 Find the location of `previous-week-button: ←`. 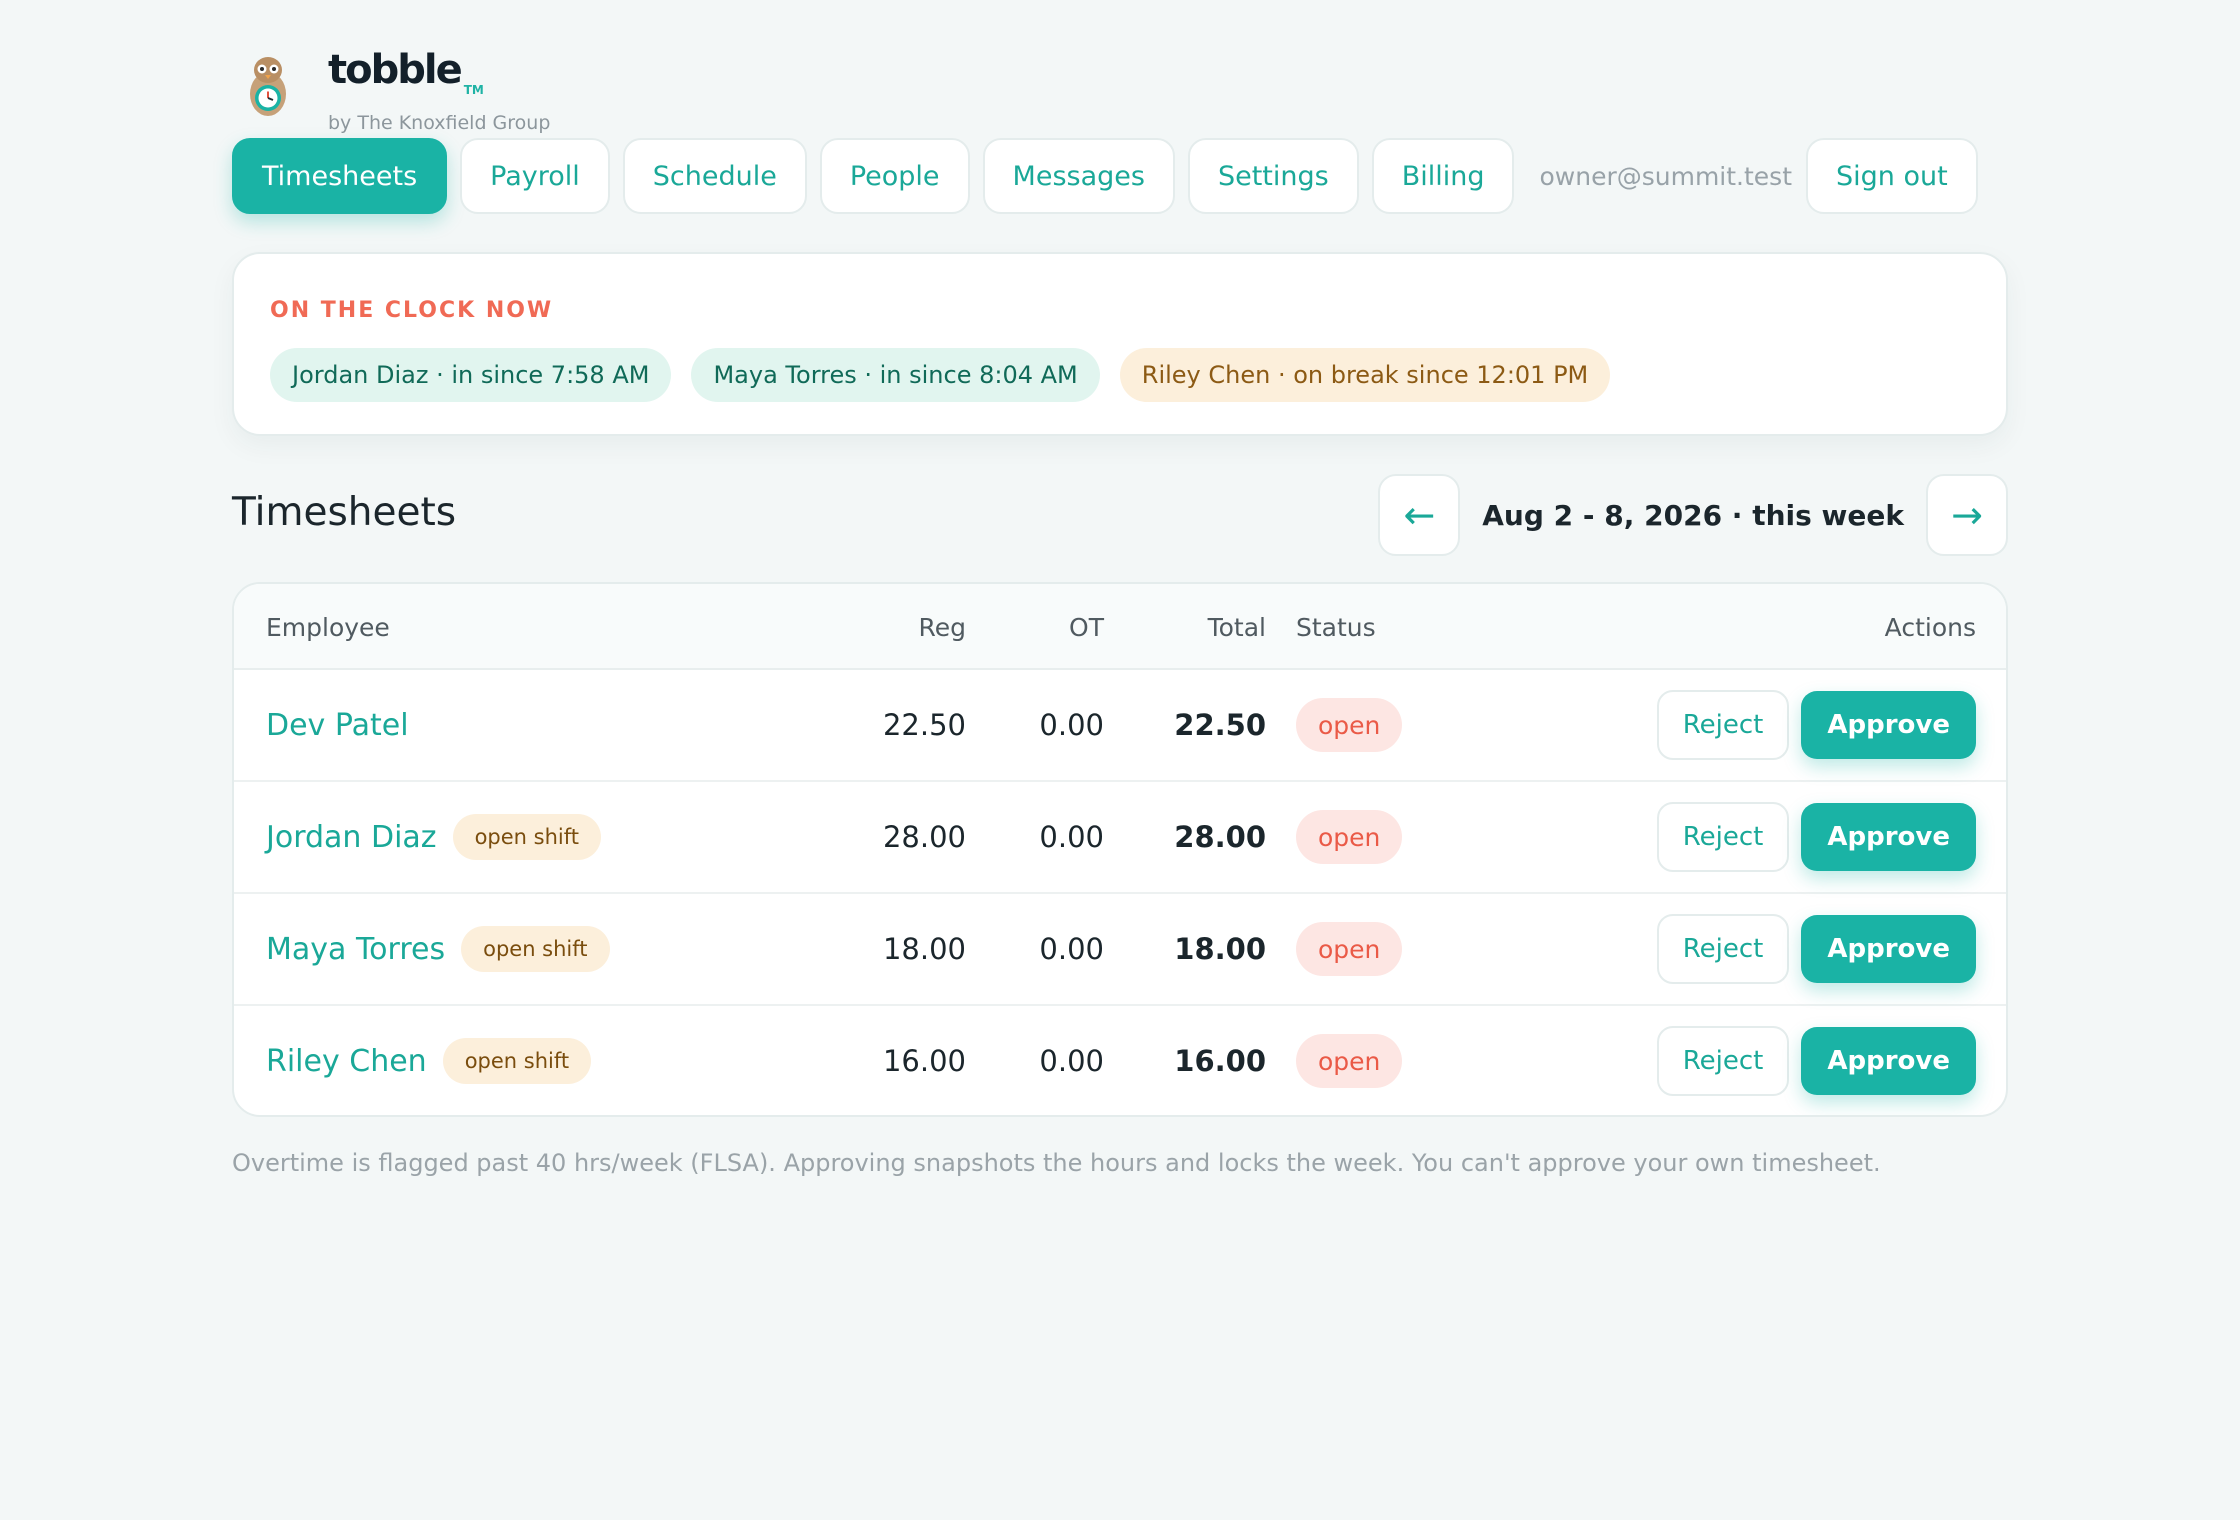

previous-week-button: ← is located at coordinates (1419, 515).